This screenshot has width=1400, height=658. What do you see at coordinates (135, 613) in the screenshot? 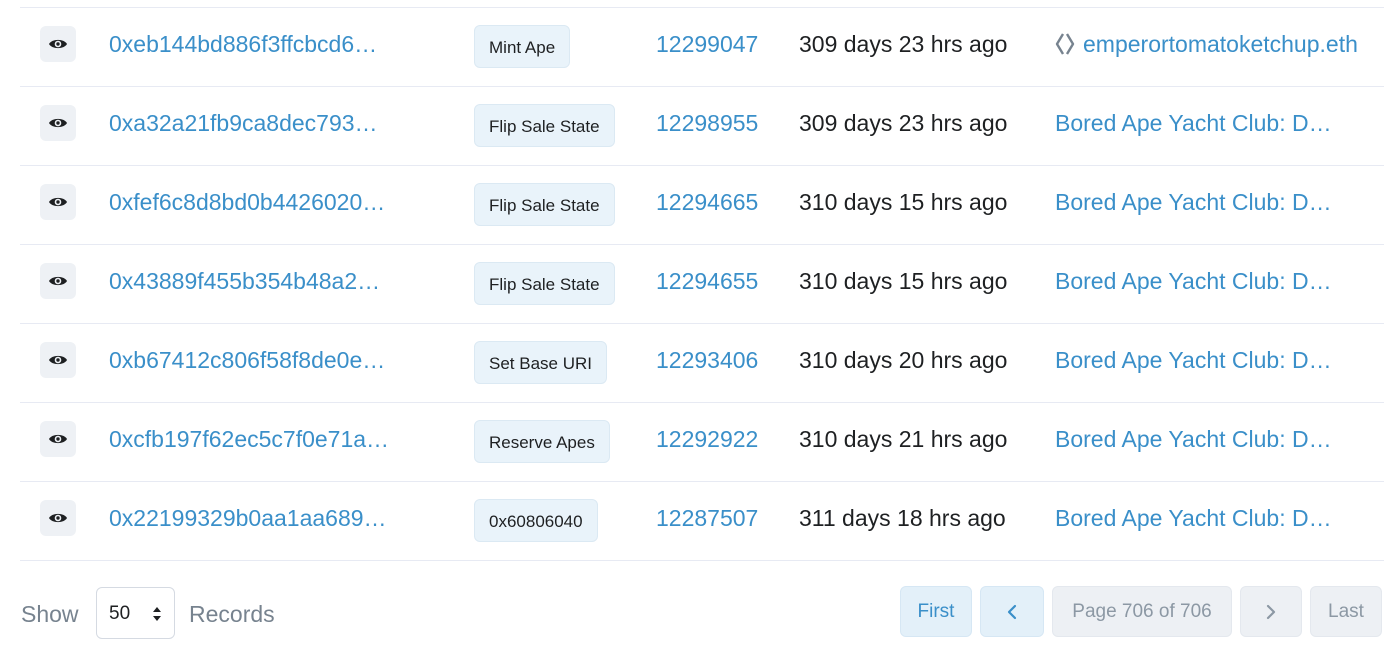
I see `records-per-page-select: 50` at bounding box center [135, 613].